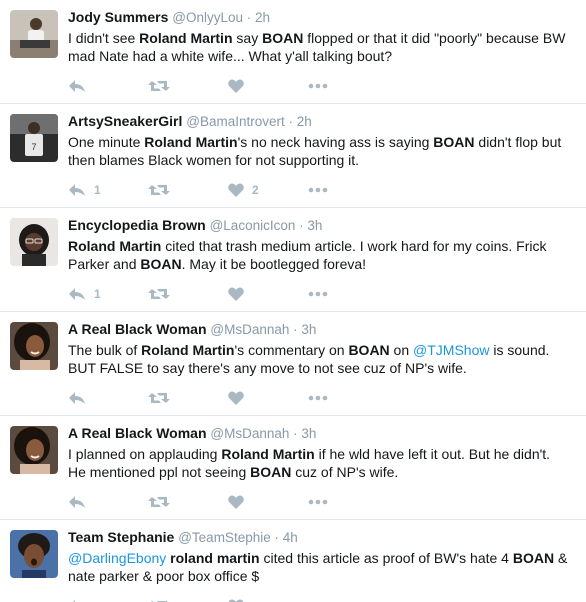 The image size is (586, 602). I want to click on user-handle: @BamaIntrovert, so click(235, 121).